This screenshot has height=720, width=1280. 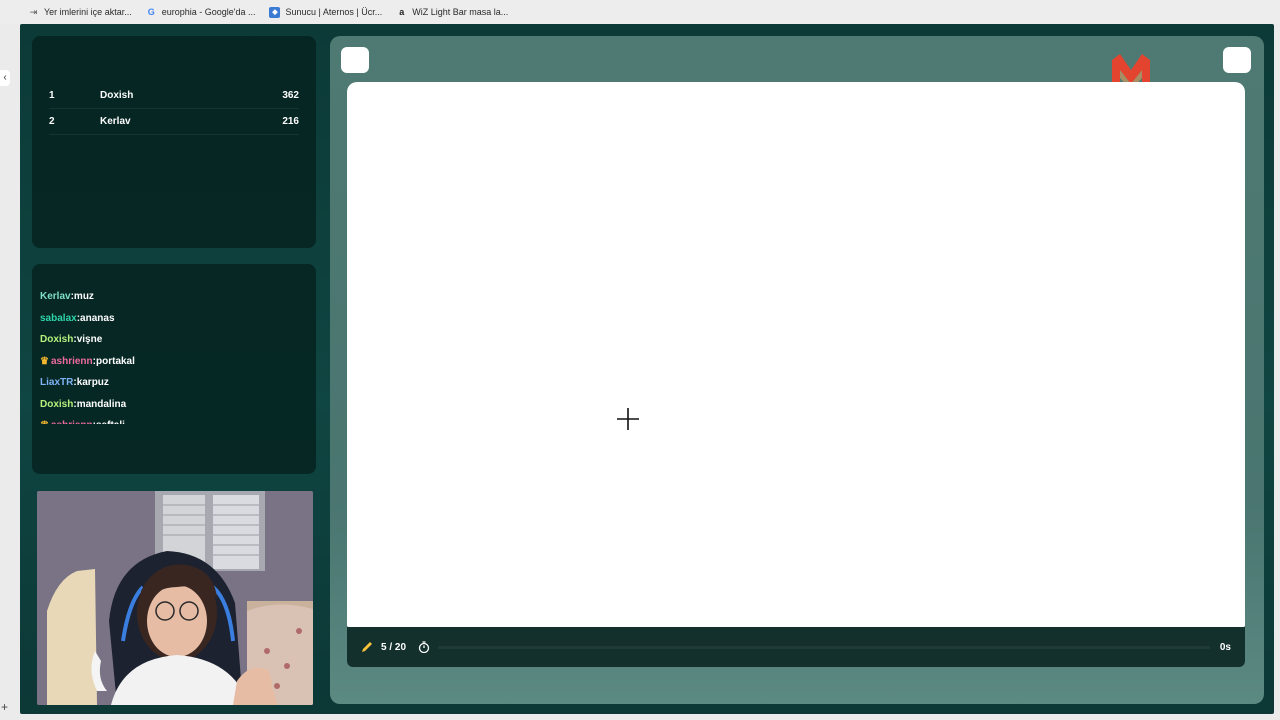 What do you see at coordinates (175, 405) in the screenshot?
I see `chat-message: Doxish: mandalina` at bounding box center [175, 405].